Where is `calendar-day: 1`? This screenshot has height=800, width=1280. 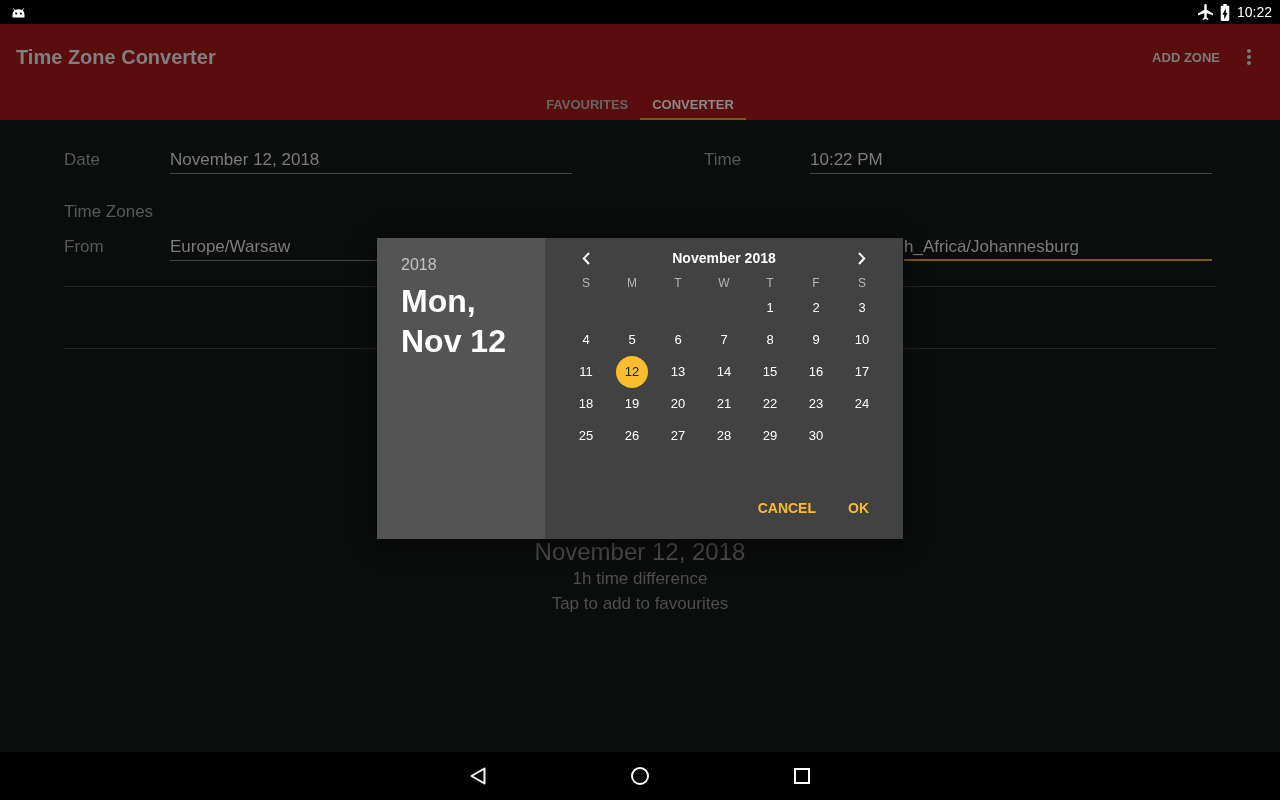 calendar-day: 1 is located at coordinates (770, 307).